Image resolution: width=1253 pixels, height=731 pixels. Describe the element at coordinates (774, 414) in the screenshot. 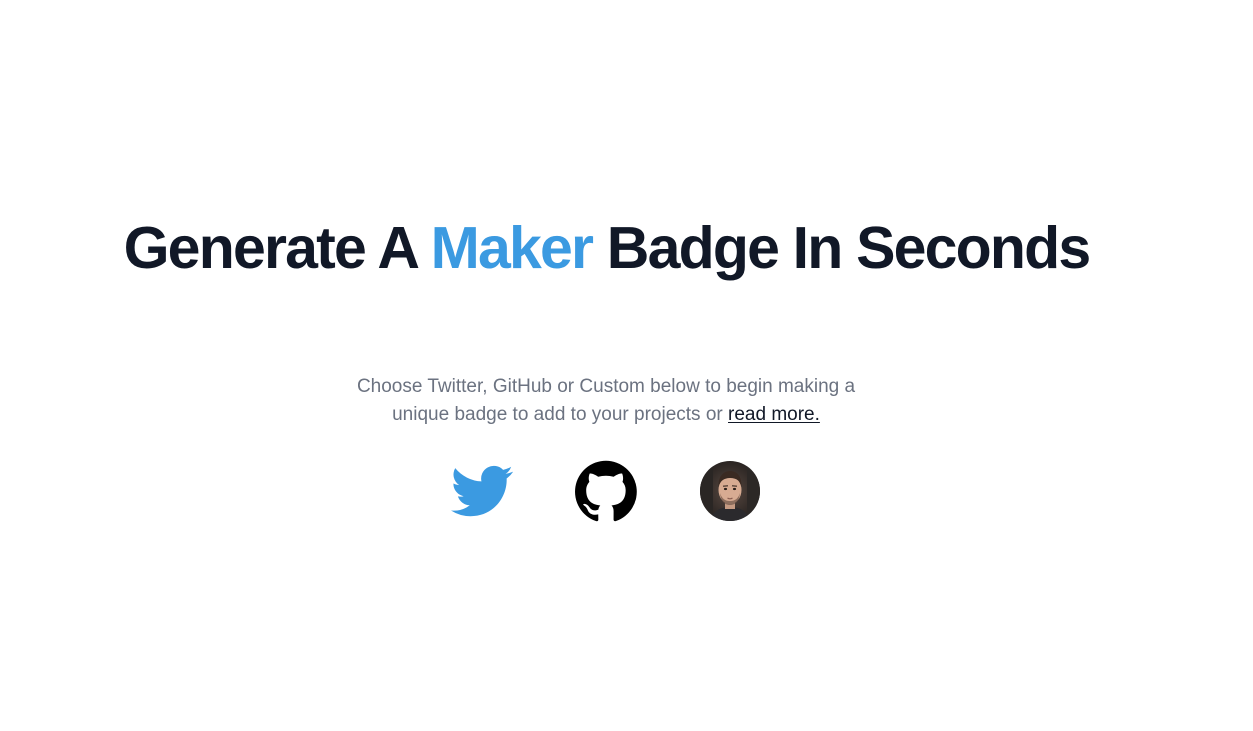

I see `read-more-link: read more.` at that location.